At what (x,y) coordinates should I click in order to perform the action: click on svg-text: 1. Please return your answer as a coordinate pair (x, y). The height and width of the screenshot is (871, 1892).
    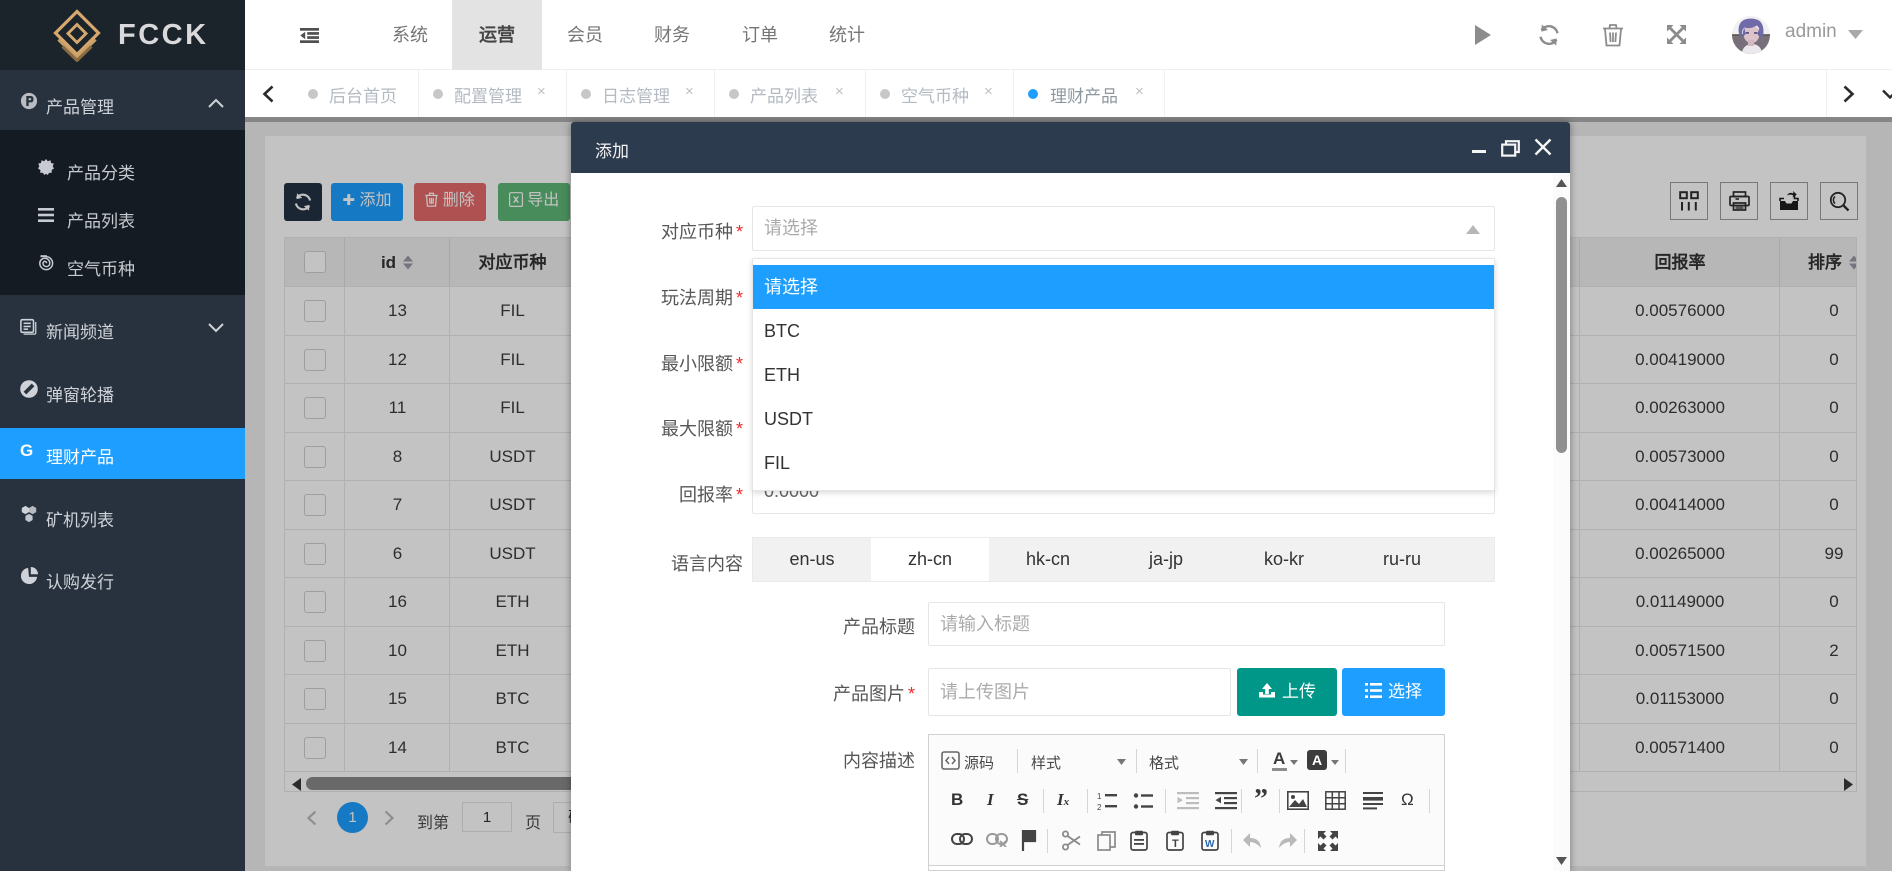
    Looking at the image, I should click on (1099, 796).